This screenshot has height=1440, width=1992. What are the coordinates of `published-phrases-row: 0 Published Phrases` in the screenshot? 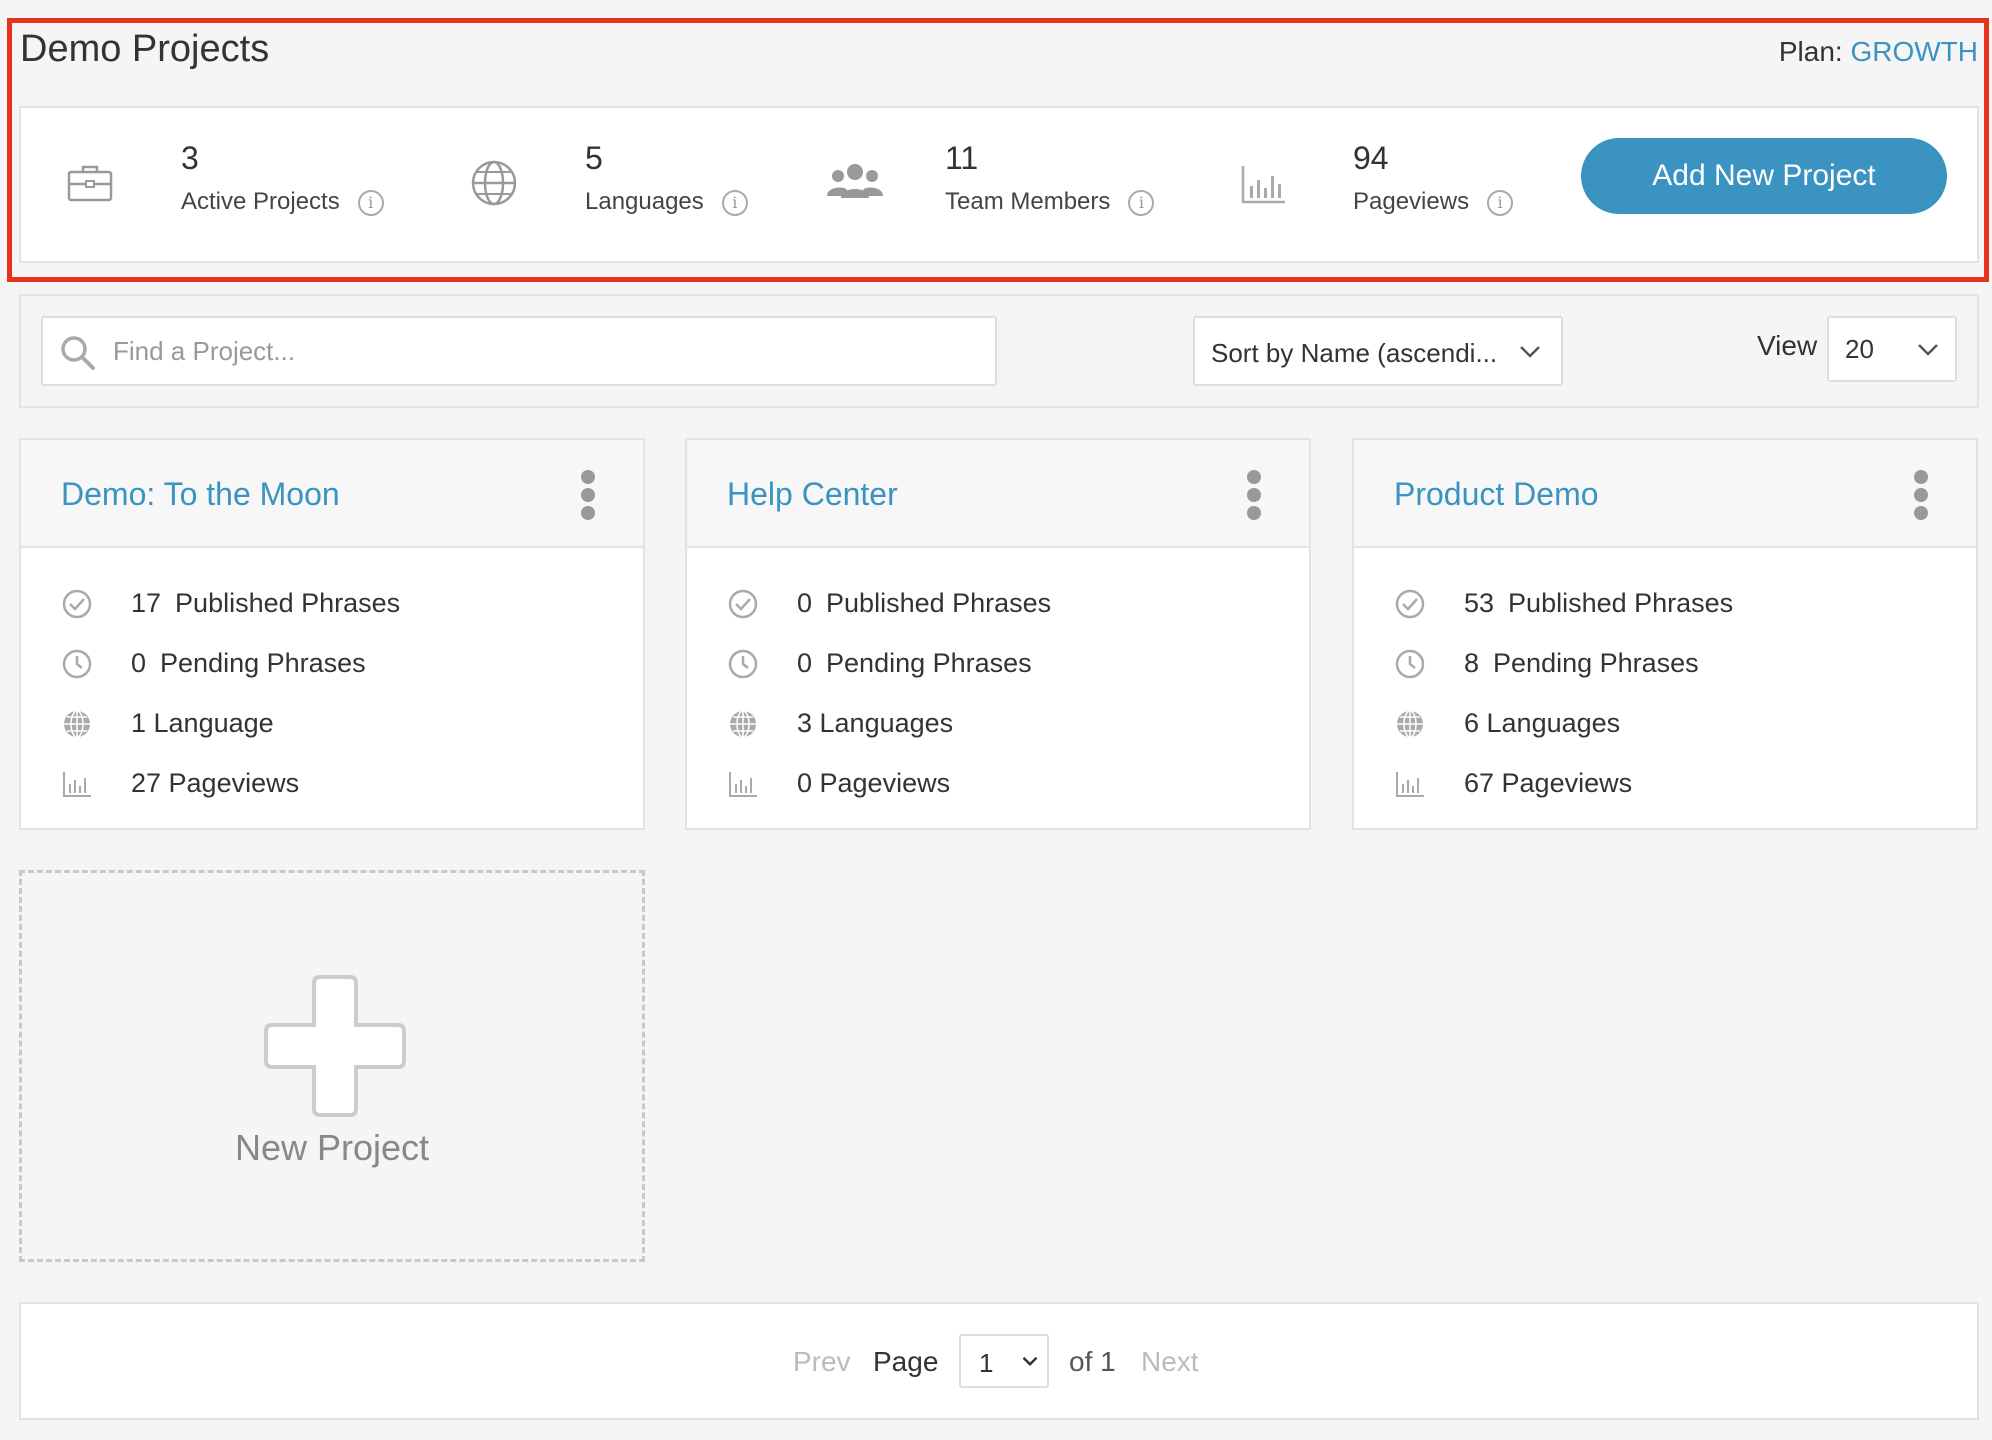 It's located at (1007, 604).